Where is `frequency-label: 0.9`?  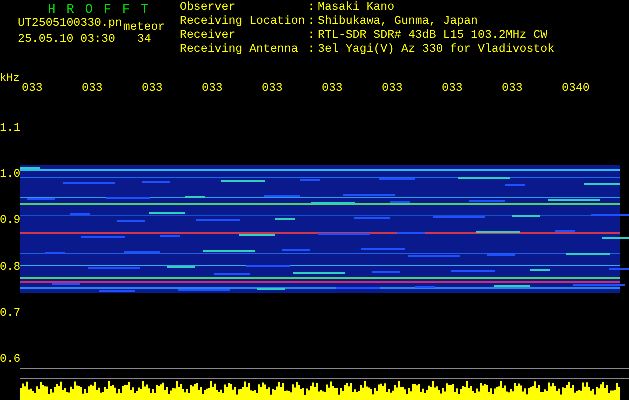
frequency-label: 0.9 is located at coordinates (10, 222).